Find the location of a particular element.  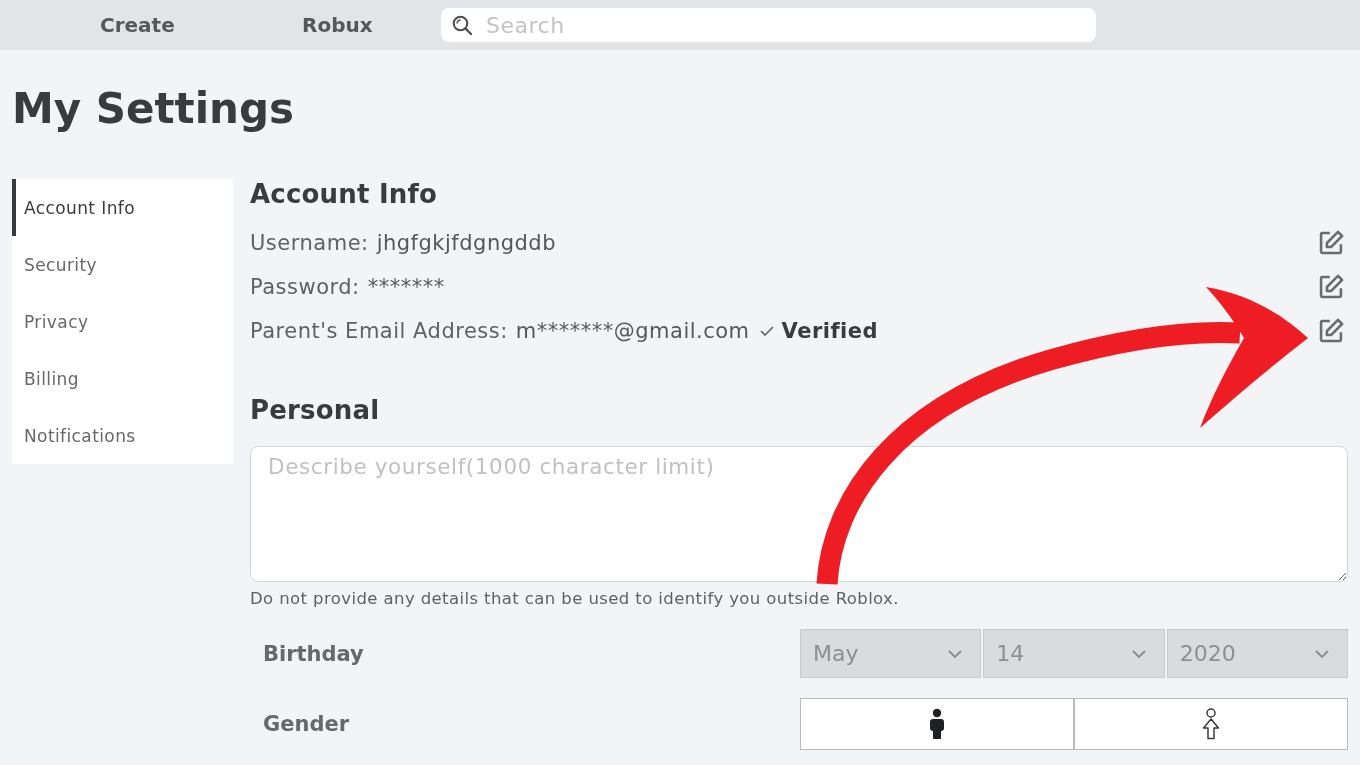

hint-text: Do not provide any details that can be used to identify you outside Roblox. is located at coordinates (575, 599).